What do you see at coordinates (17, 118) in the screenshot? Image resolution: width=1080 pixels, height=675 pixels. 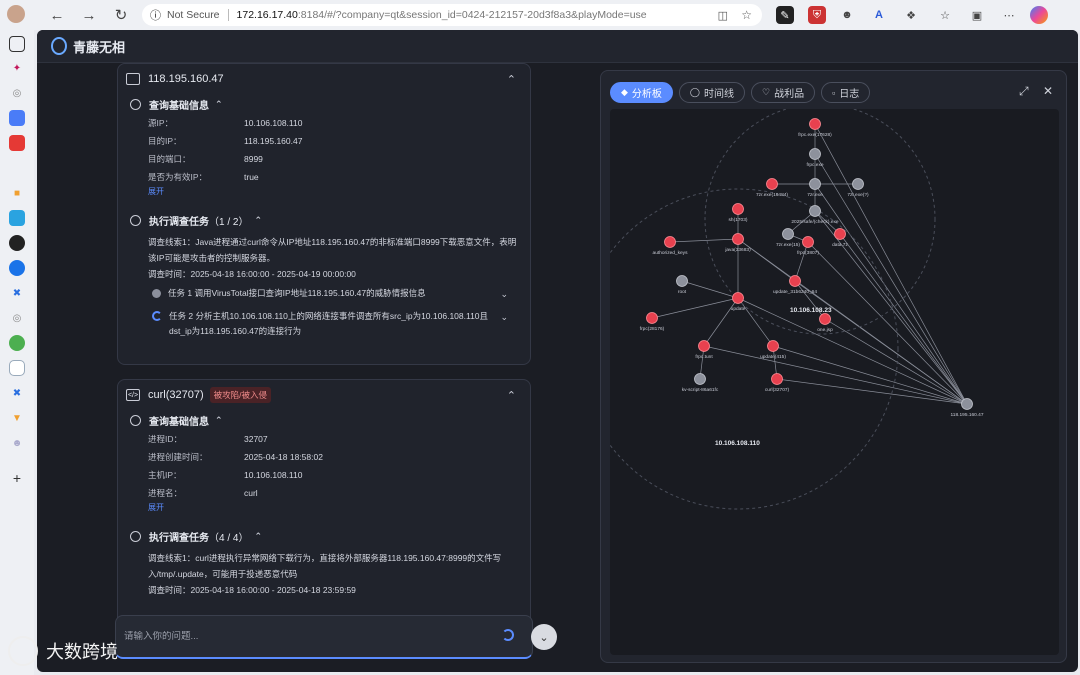 I see `docs-icon` at bounding box center [17, 118].